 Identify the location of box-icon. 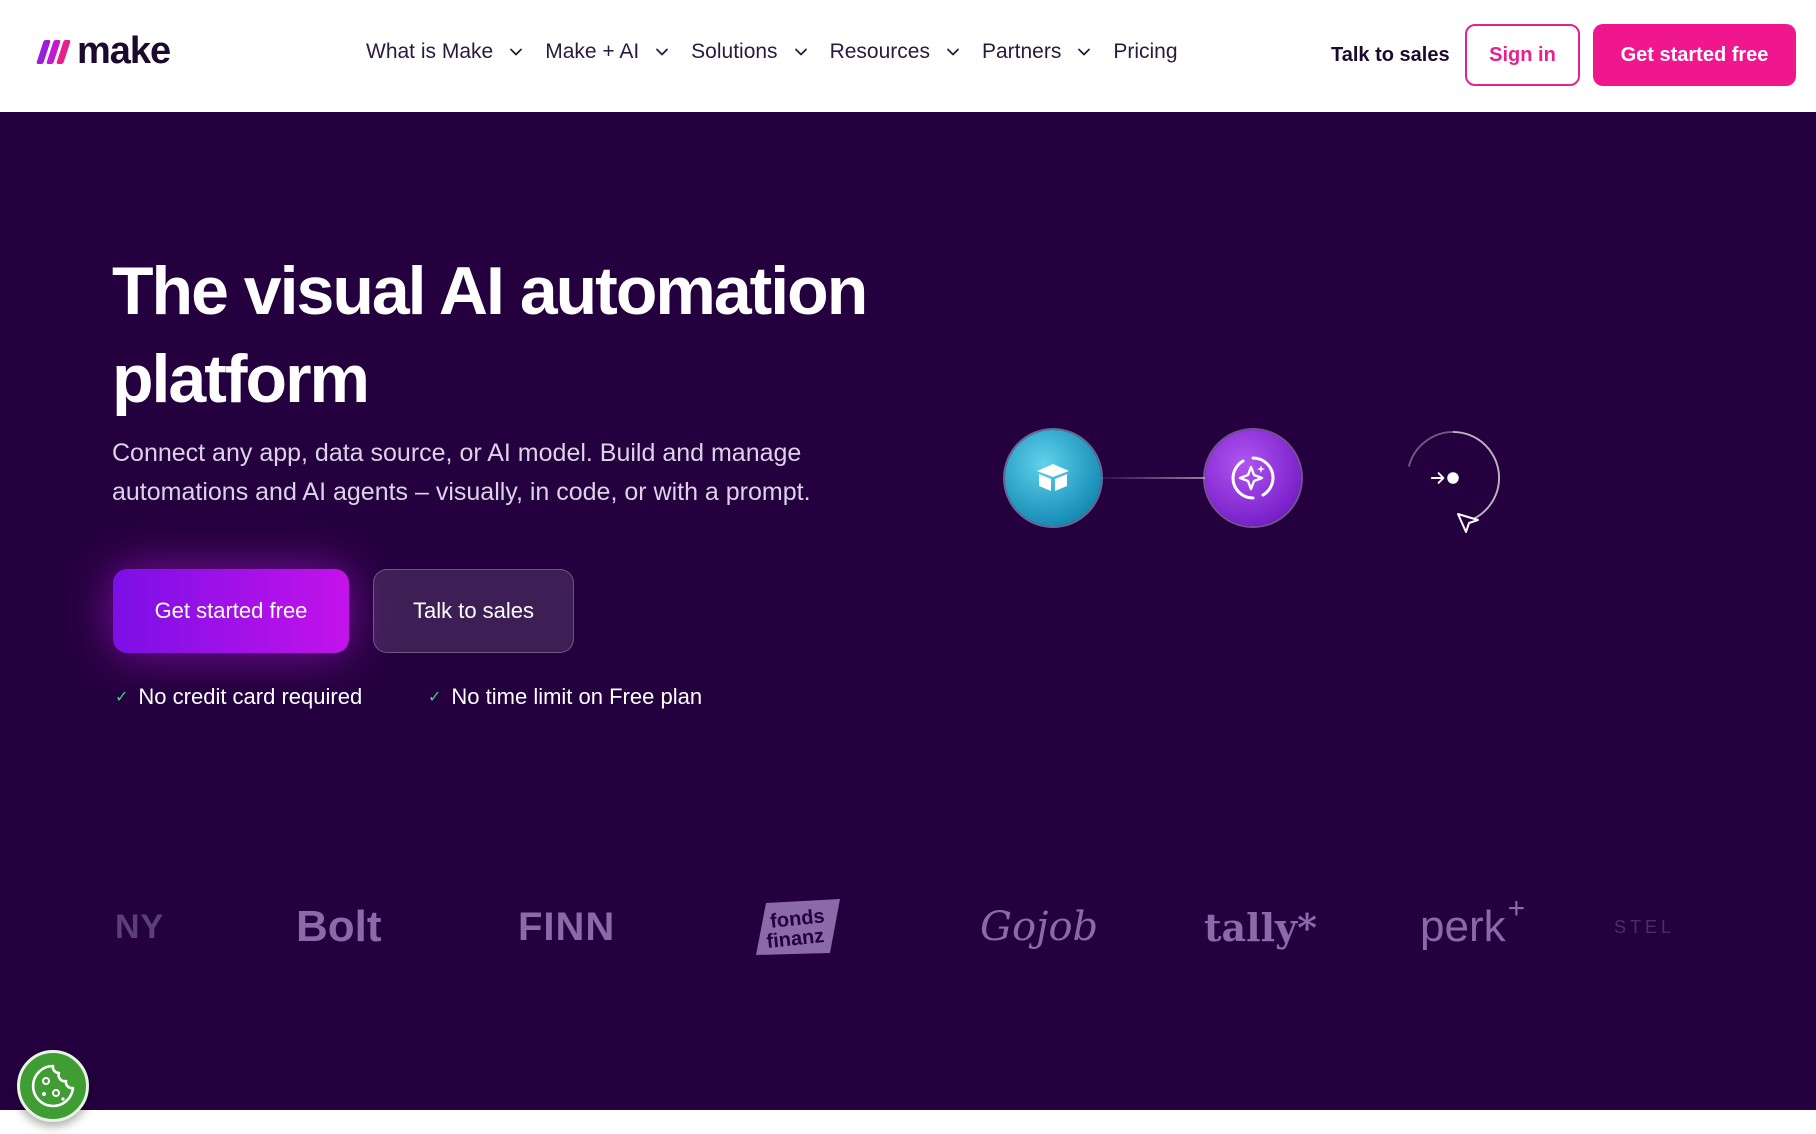
(1053, 477).